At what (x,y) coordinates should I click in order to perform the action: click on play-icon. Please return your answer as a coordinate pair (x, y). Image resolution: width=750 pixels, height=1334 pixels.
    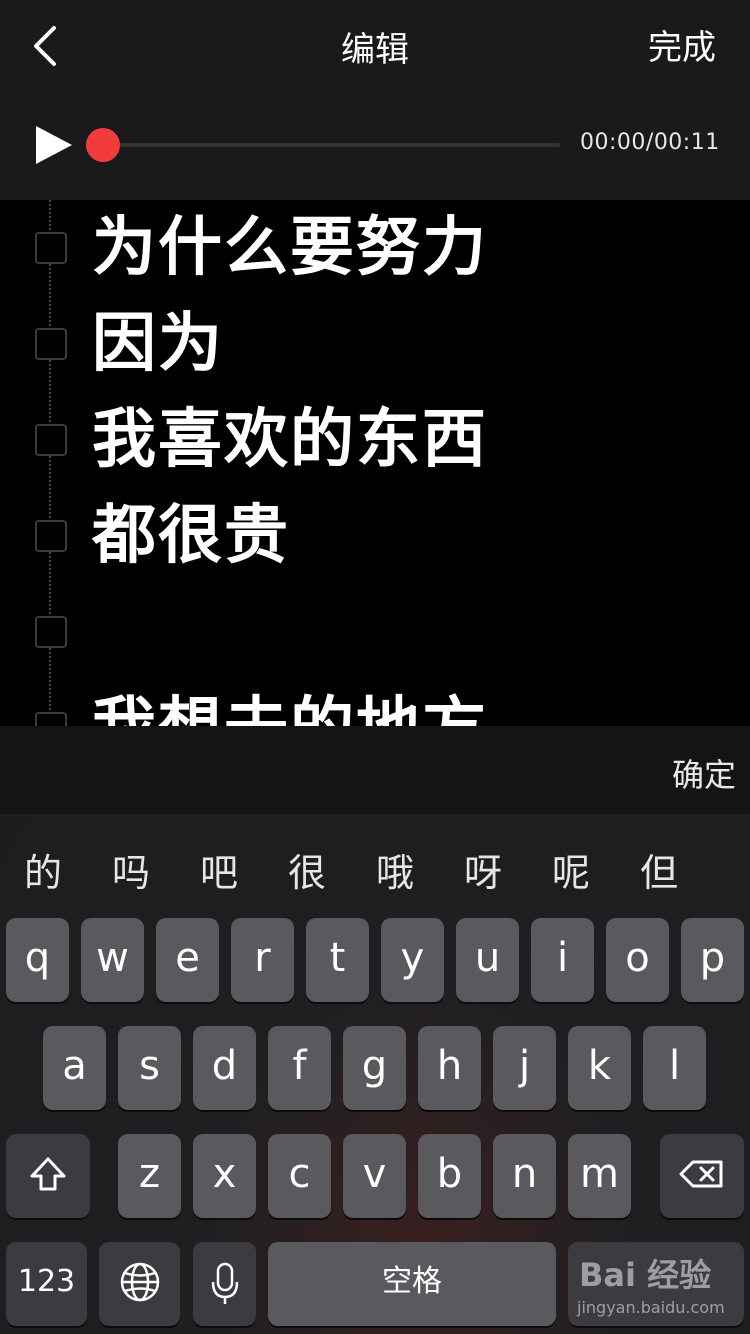
    Looking at the image, I should click on (54, 145).